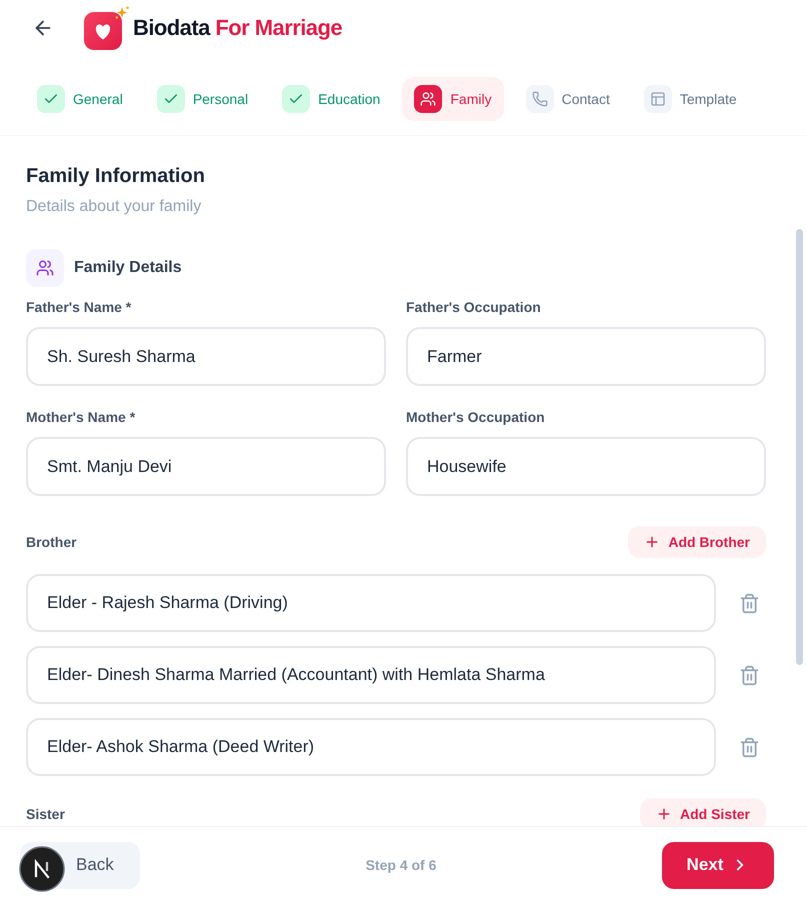 The image size is (807, 903). What do you see at coordinates (79, 307) in the screenshot?
I see `field-label: Father's Name *` at bounding box center [79, 307].